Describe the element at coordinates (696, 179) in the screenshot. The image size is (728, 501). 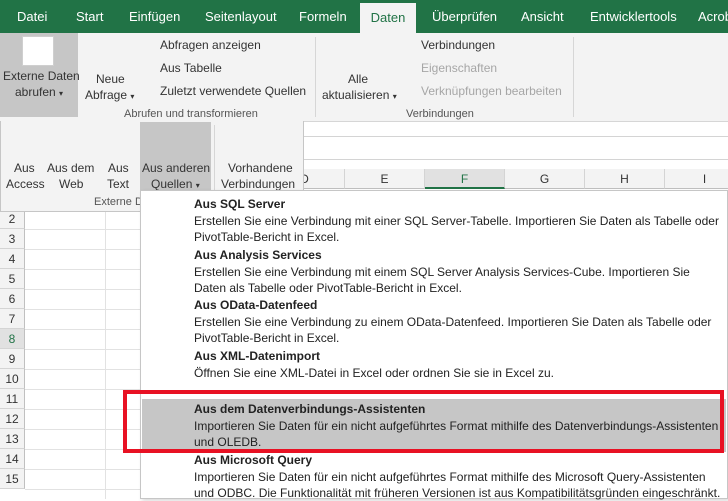
I see `column-header-i: I` at that location.